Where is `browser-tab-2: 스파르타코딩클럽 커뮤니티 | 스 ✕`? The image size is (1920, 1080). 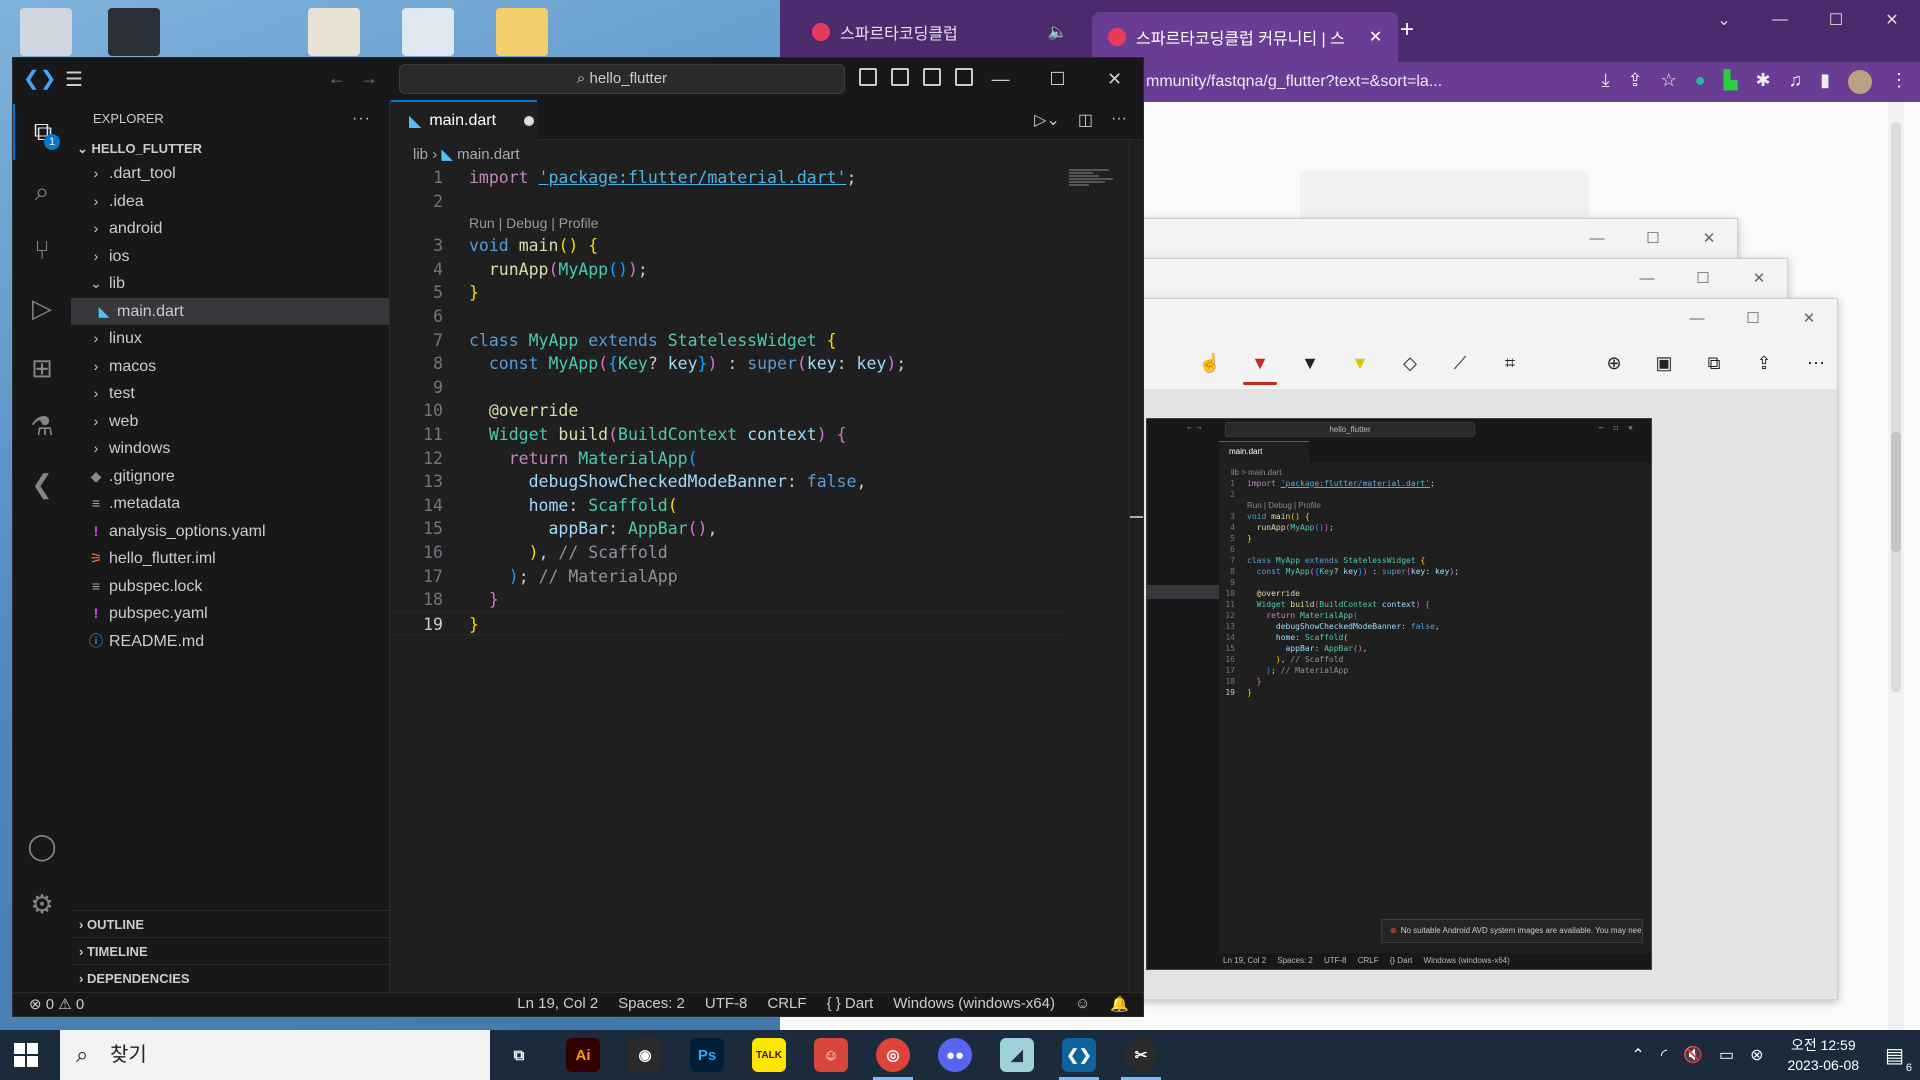
browser-tab-2: 스파르타코딩클럽 커뮤니티 | 스 ✕ is located at coordinates (1245, 37).